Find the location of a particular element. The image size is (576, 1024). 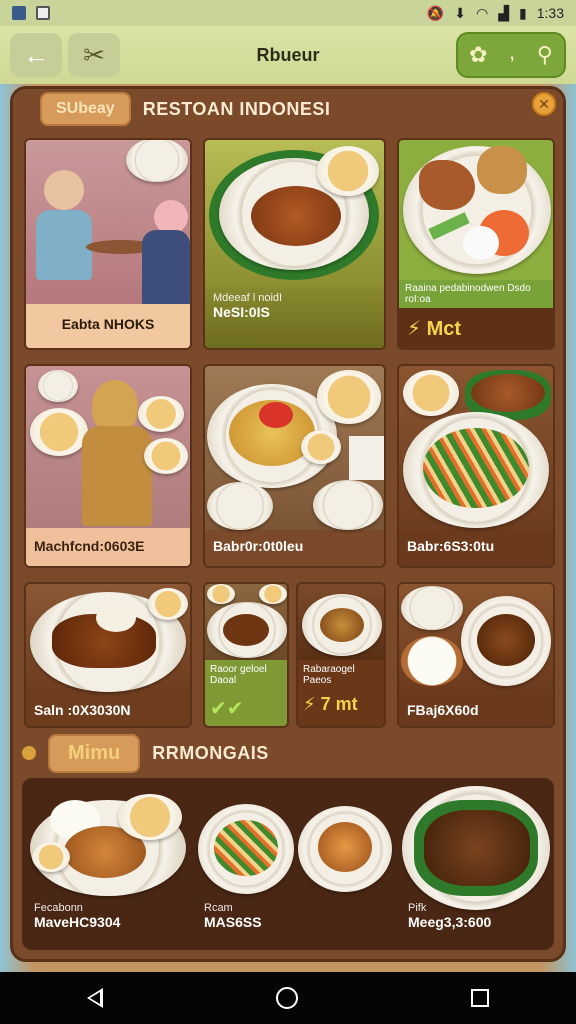

mute-icon: 🔕 is located at coordinates (435, 12).